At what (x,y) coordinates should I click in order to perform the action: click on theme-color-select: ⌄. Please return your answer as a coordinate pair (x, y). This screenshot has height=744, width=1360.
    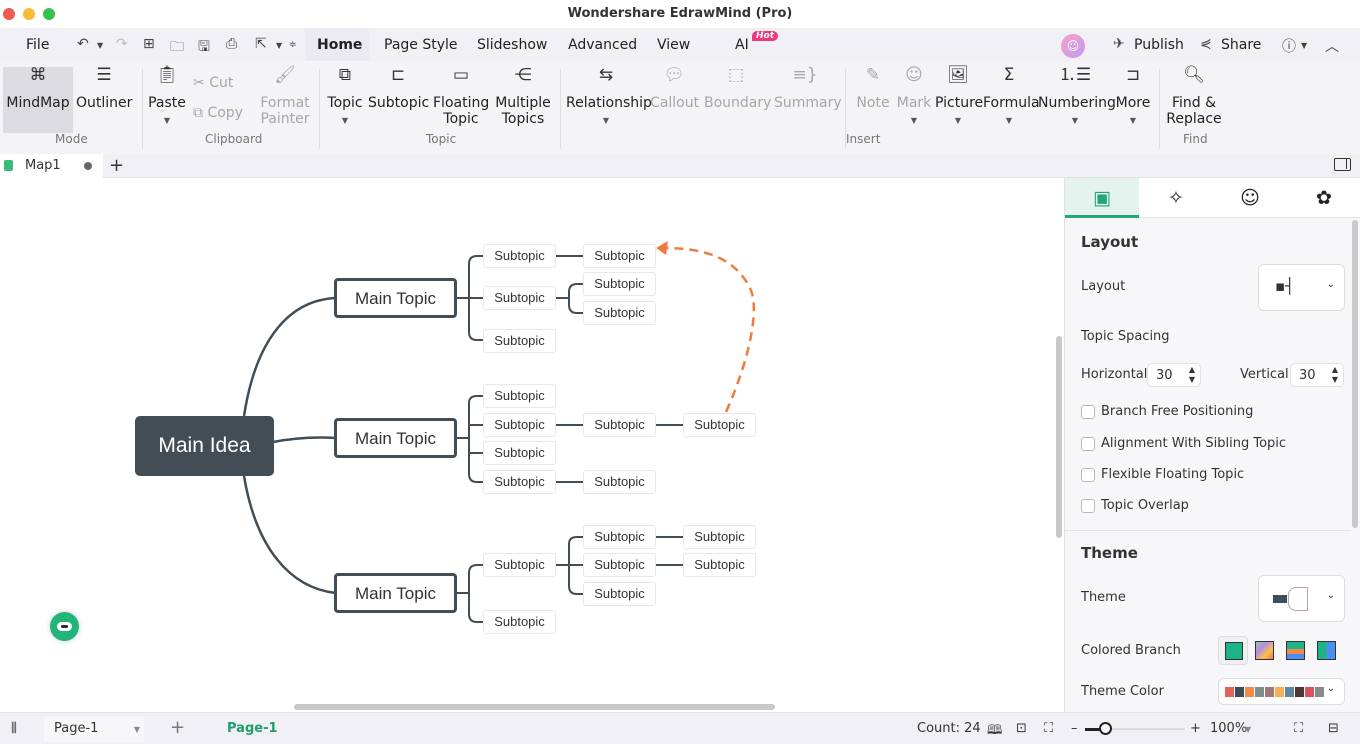
    Looking at the image, I should click on (1281, 691).